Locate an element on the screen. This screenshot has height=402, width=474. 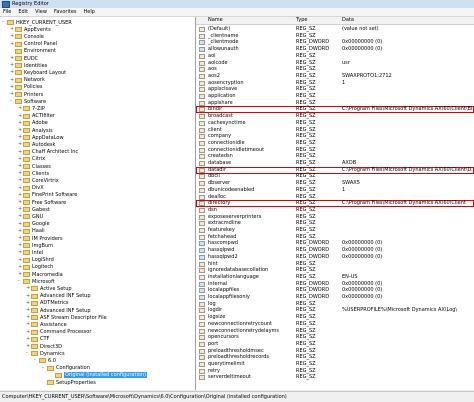
column-name: Name is located at coordinates (215, 20).